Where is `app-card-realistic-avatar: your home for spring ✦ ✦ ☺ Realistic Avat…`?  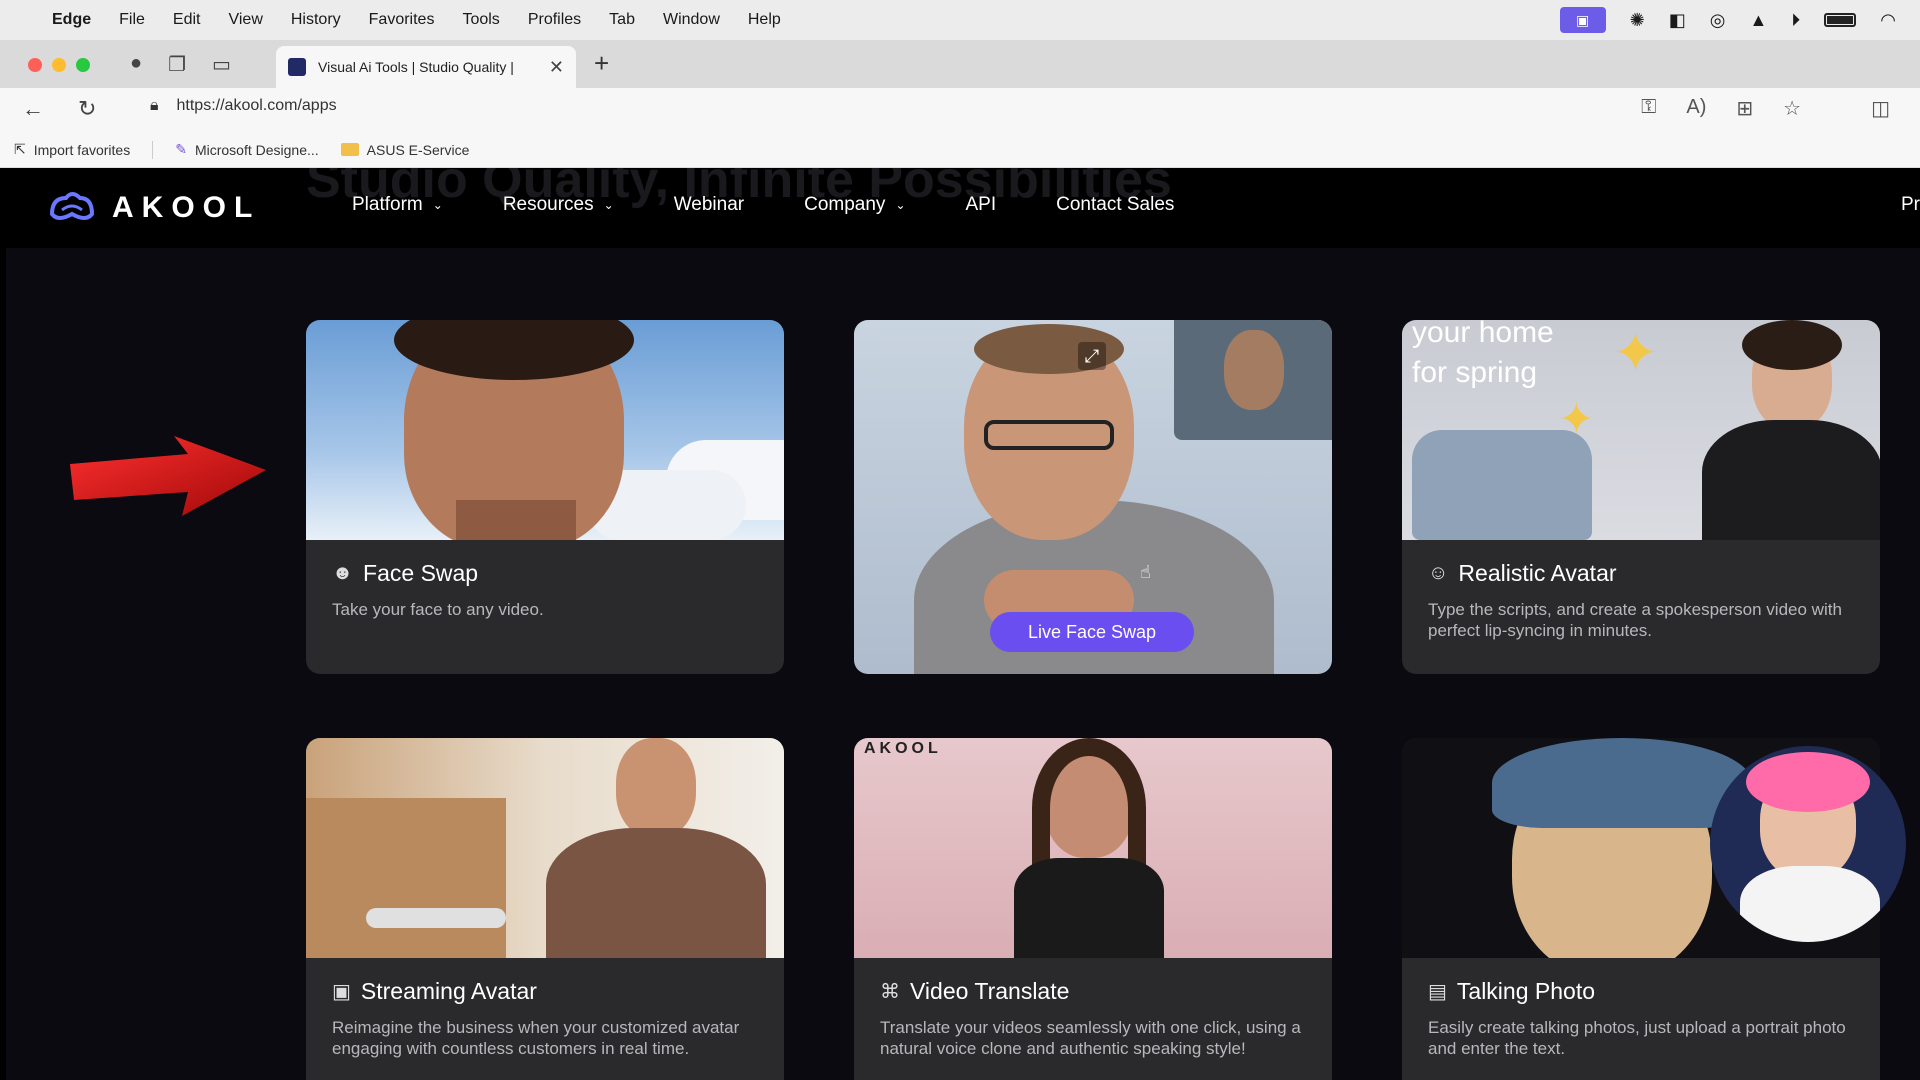
app-card-realistic-avatar: your home for spring ✦ ✦ ☺ Realistic Avat… is located at coordinates (1641, 497).